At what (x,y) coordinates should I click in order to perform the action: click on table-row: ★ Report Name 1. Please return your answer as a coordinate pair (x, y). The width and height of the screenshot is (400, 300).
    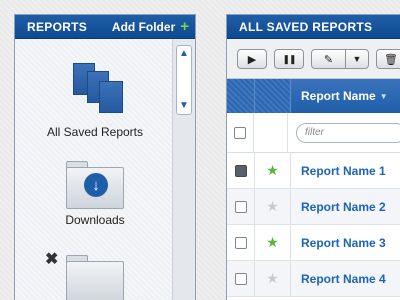
    Looking at the image, I should click on (313, 171).